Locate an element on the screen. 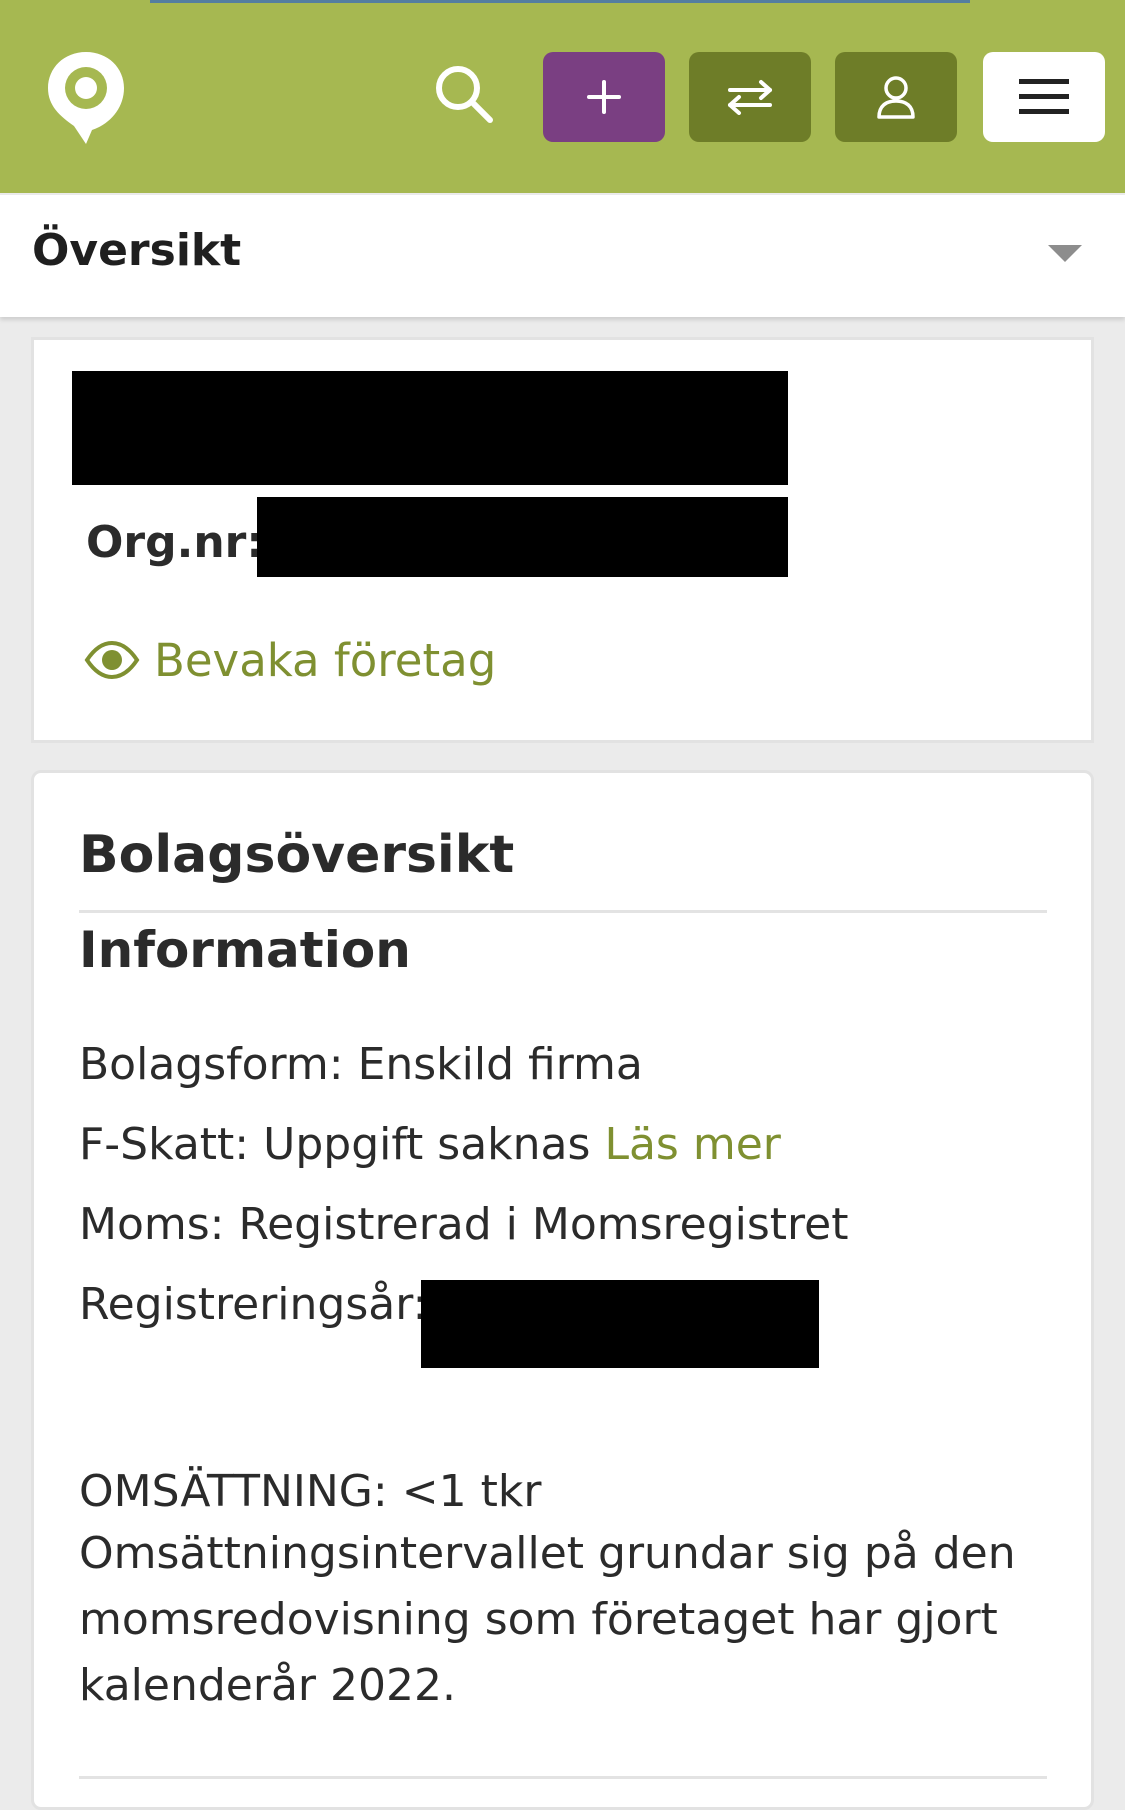 The width and height of the screenshot is (1125, 1810). swap-arrows-icon is located at coordinates (750, 97).